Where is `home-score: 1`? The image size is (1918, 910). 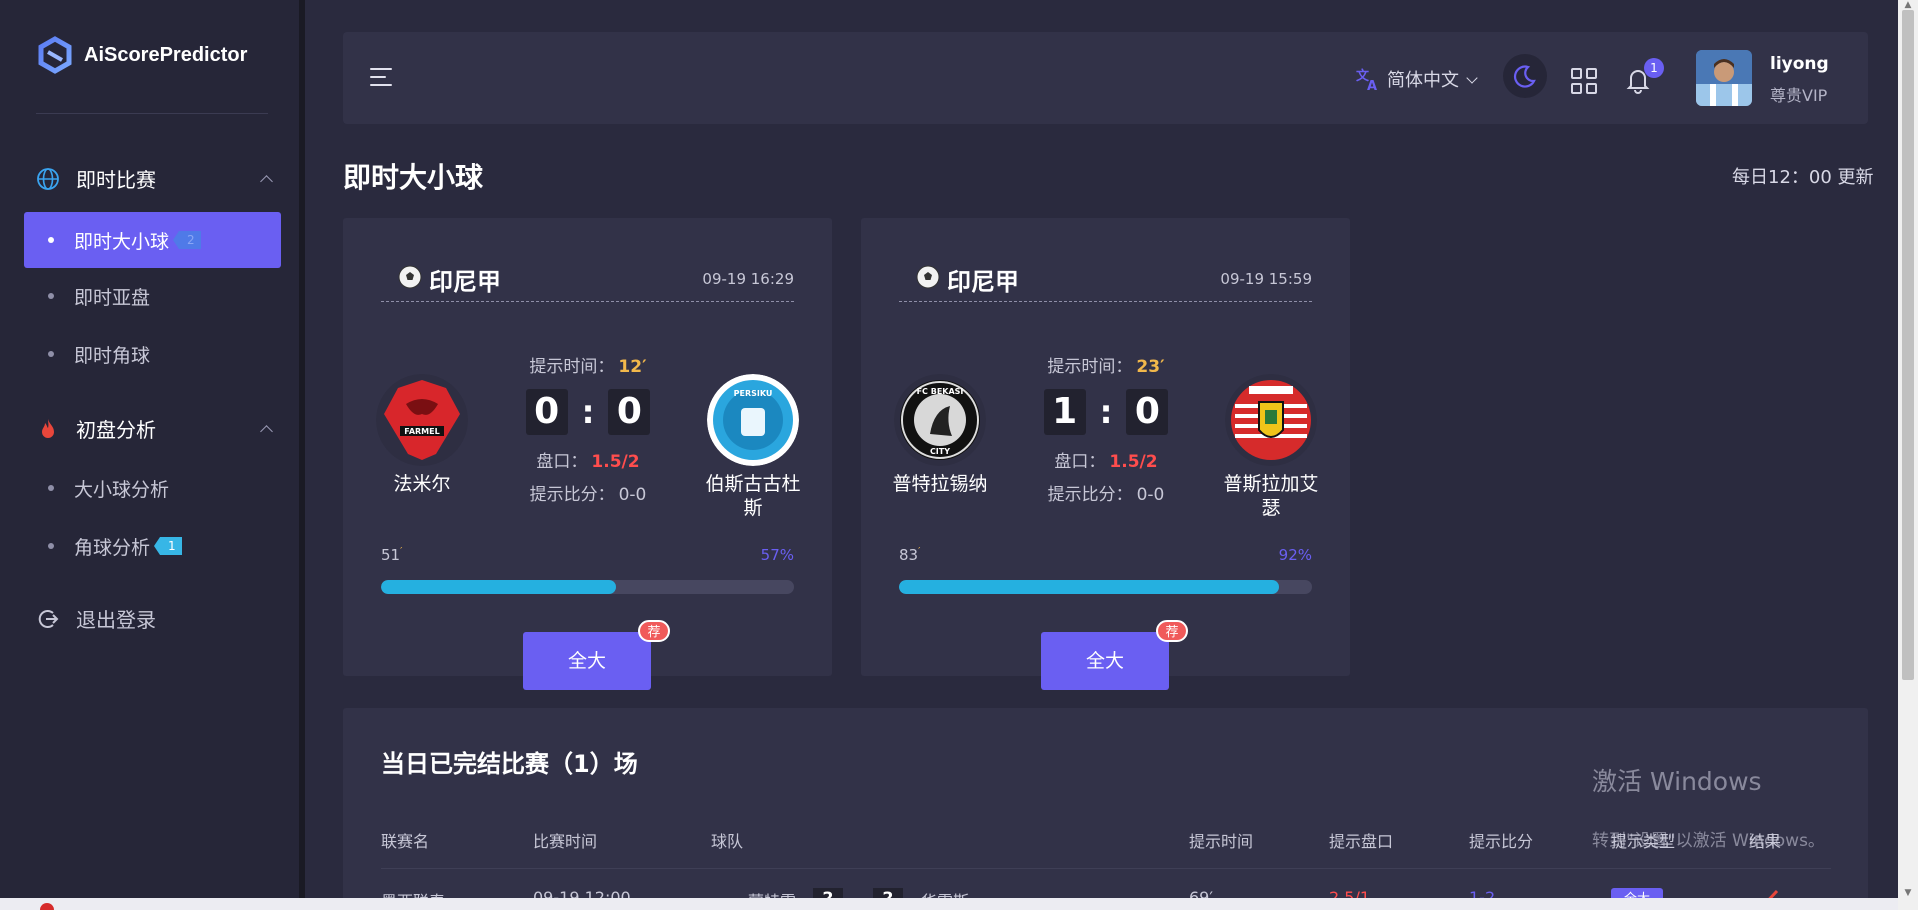
home-score: 1 is located at coordinates (1064, 412).